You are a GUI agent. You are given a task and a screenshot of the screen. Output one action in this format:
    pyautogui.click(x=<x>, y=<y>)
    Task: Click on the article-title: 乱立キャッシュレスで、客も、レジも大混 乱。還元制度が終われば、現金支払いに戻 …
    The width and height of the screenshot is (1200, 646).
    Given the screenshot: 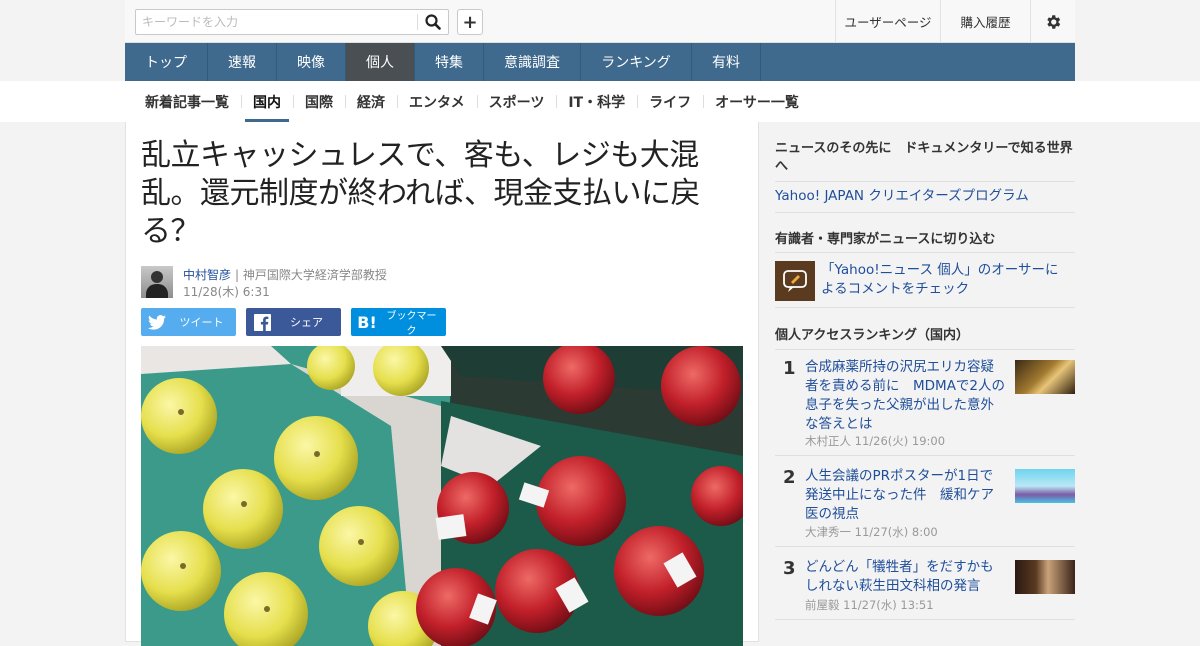 What is the action you would take?
    pyautogui.click(x=441, y=194)
    